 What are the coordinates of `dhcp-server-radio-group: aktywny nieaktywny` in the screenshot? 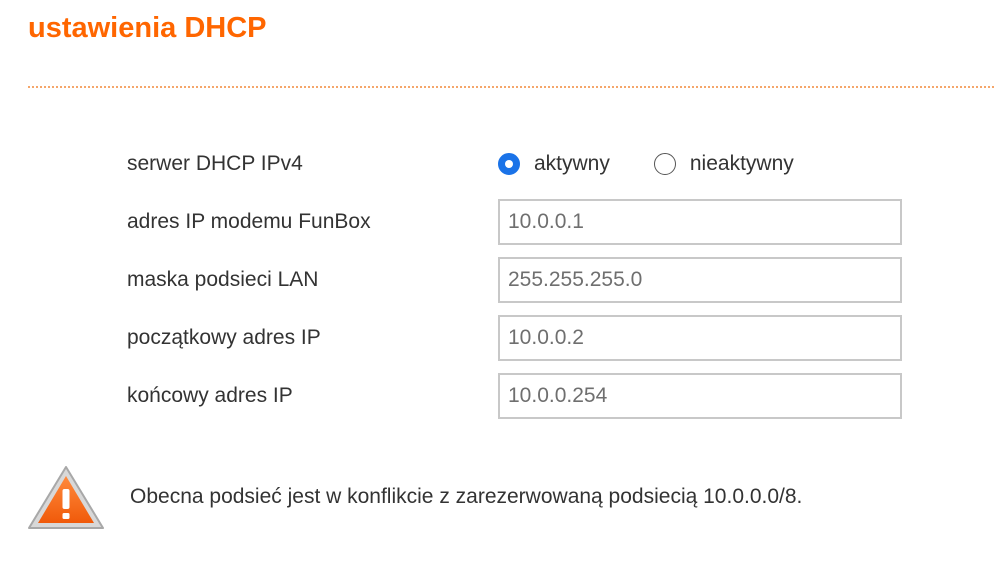 It's located at (668, 164).